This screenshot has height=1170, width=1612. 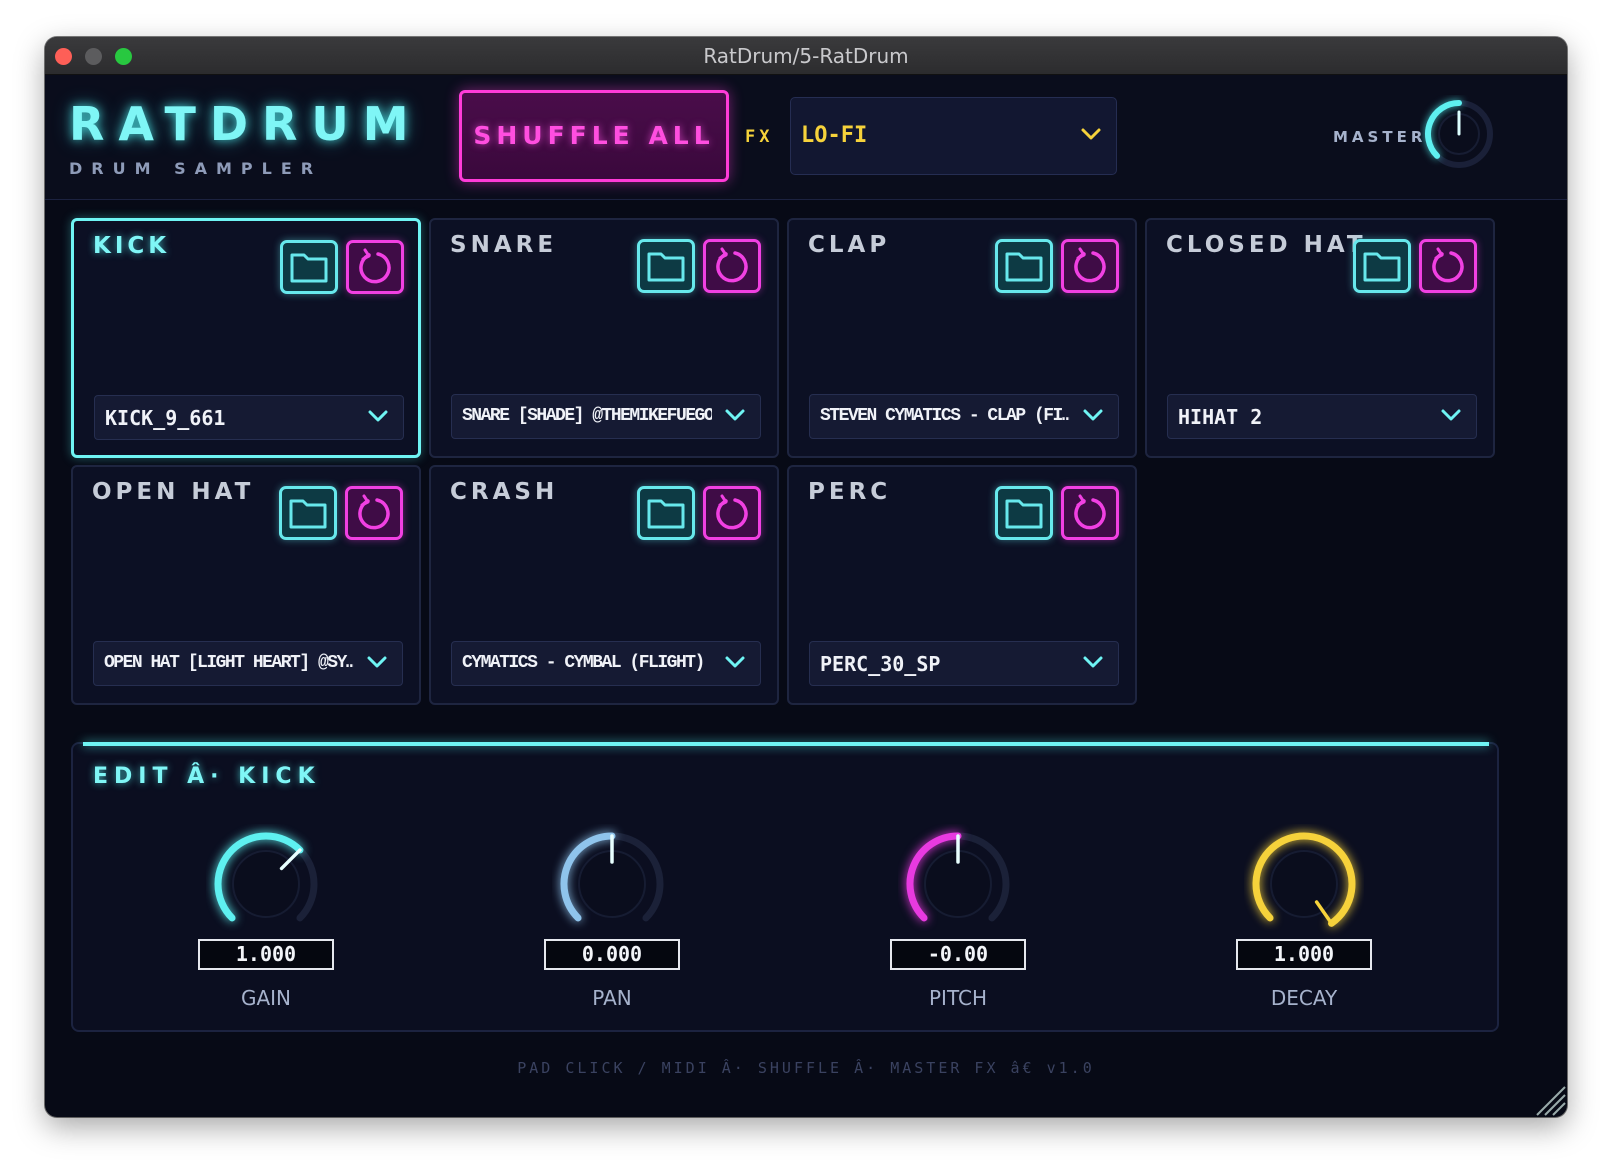 What do you see at coordinates (962, 585) in the screenshot?
I see `pad-perc: PERC PERC_30_SP` at bounding box center [962, 585].